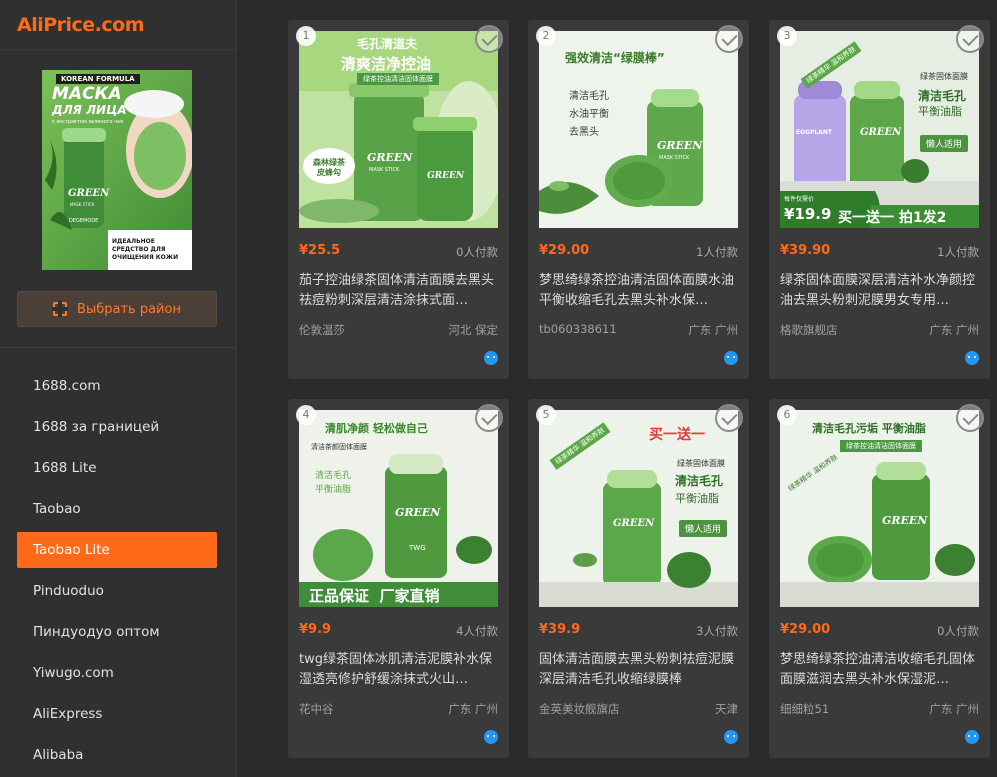 The height and width of the screenshot is (777, 997). Describe the element at coordinates (726, 709) in the screenshot. I see `shop-location: 天津` at that location.